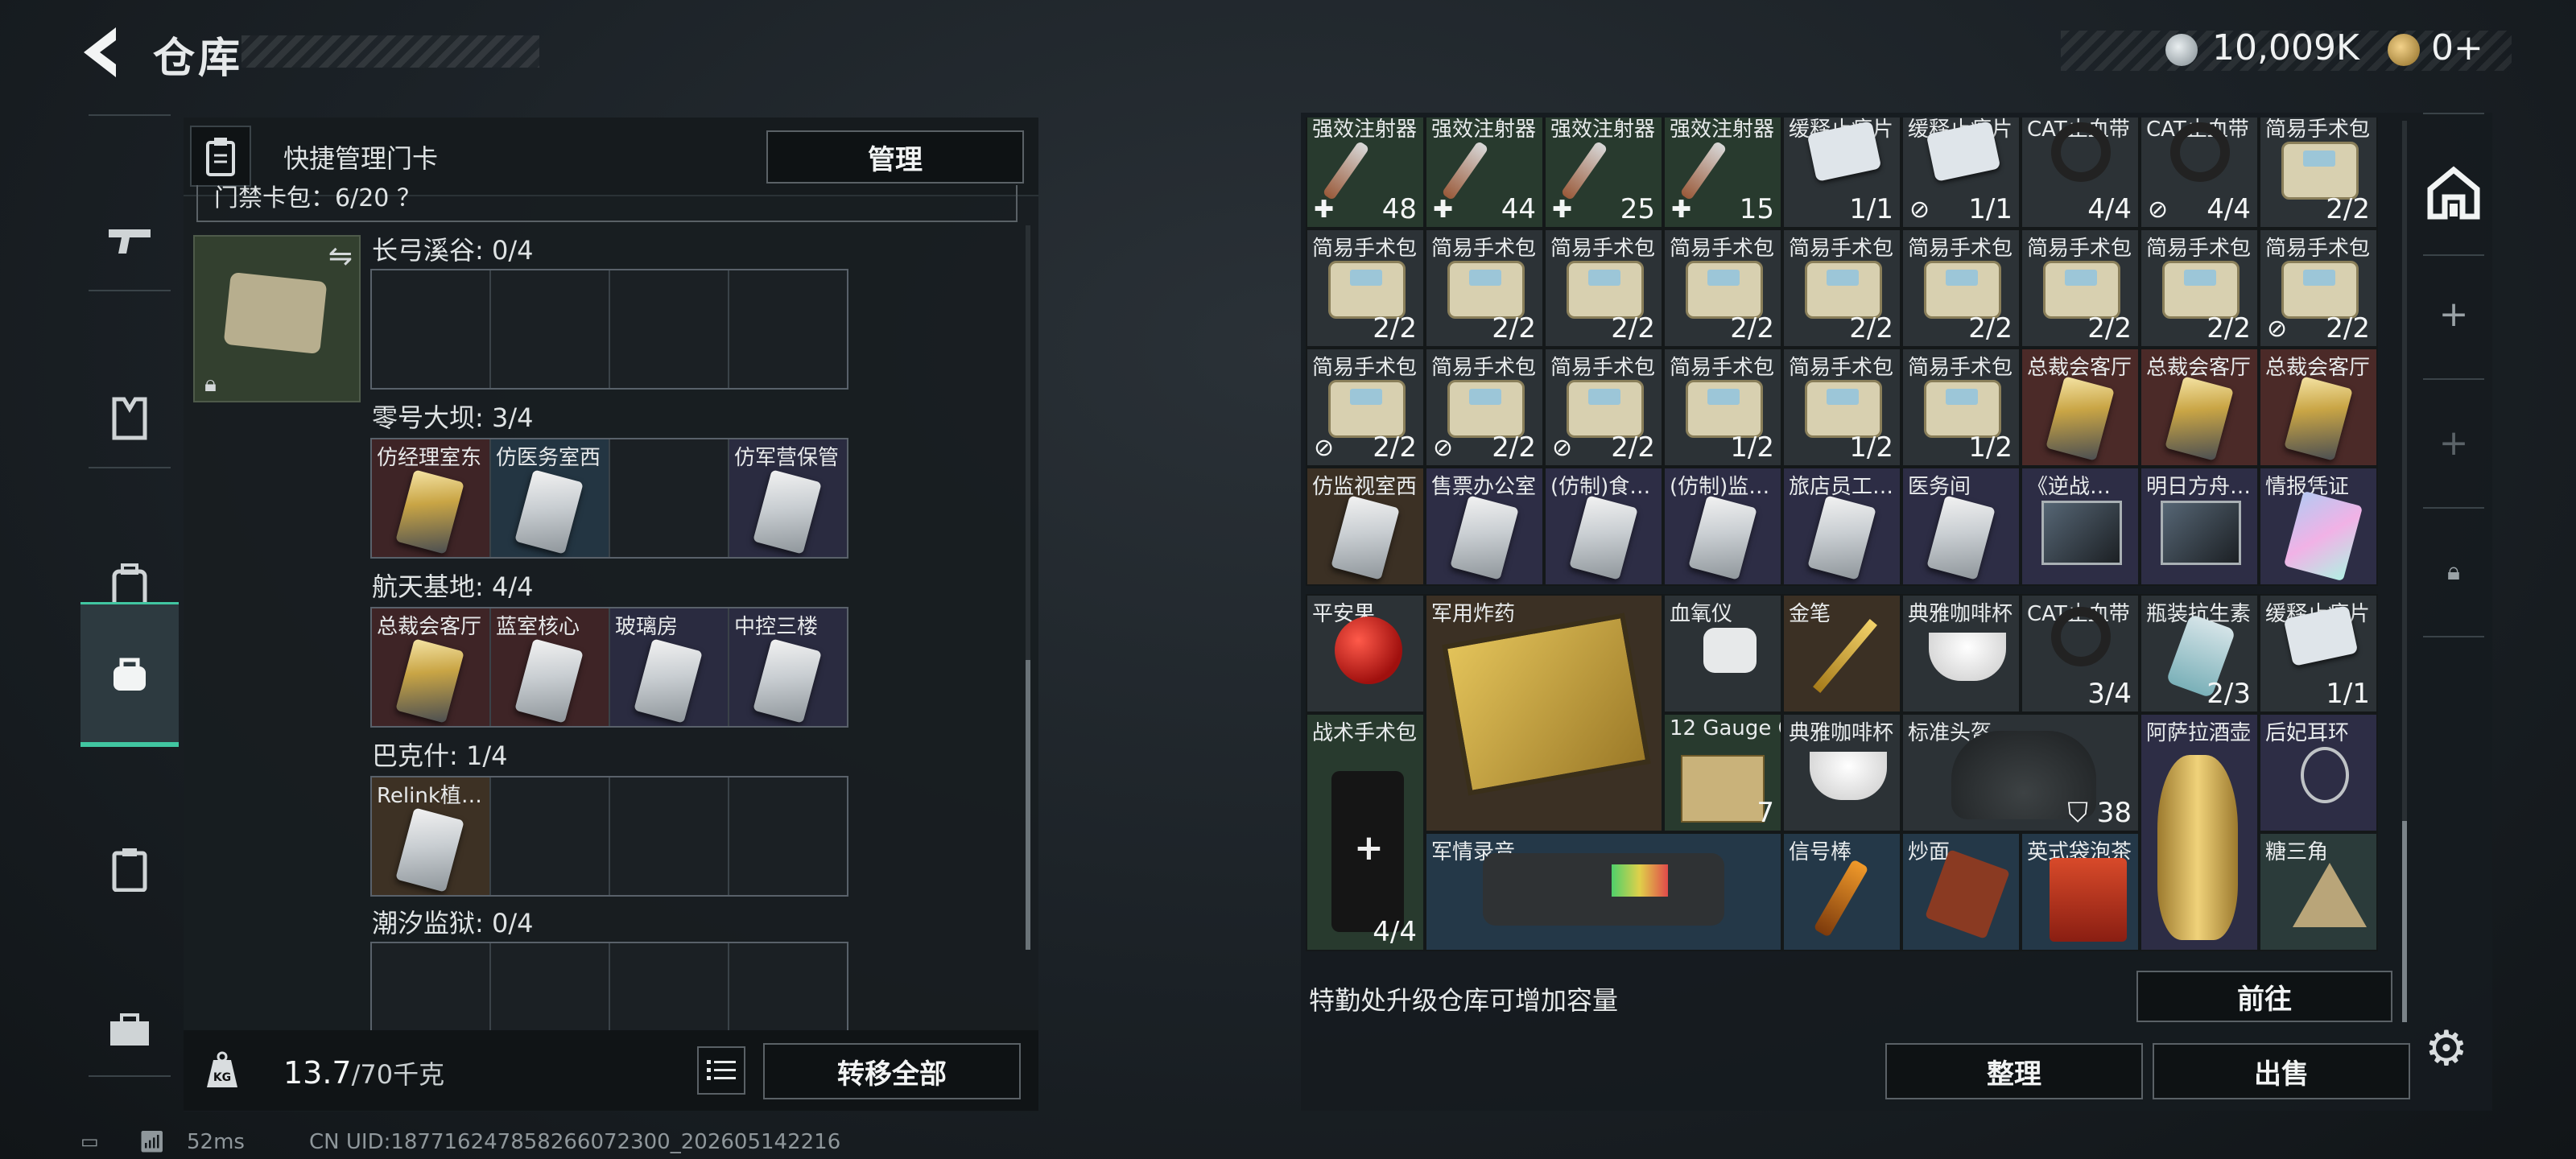 The image size is (2576, 1159). I want to click on item-cell-tactical-kit: 战术手术包 4/4, so click(1365, 832).